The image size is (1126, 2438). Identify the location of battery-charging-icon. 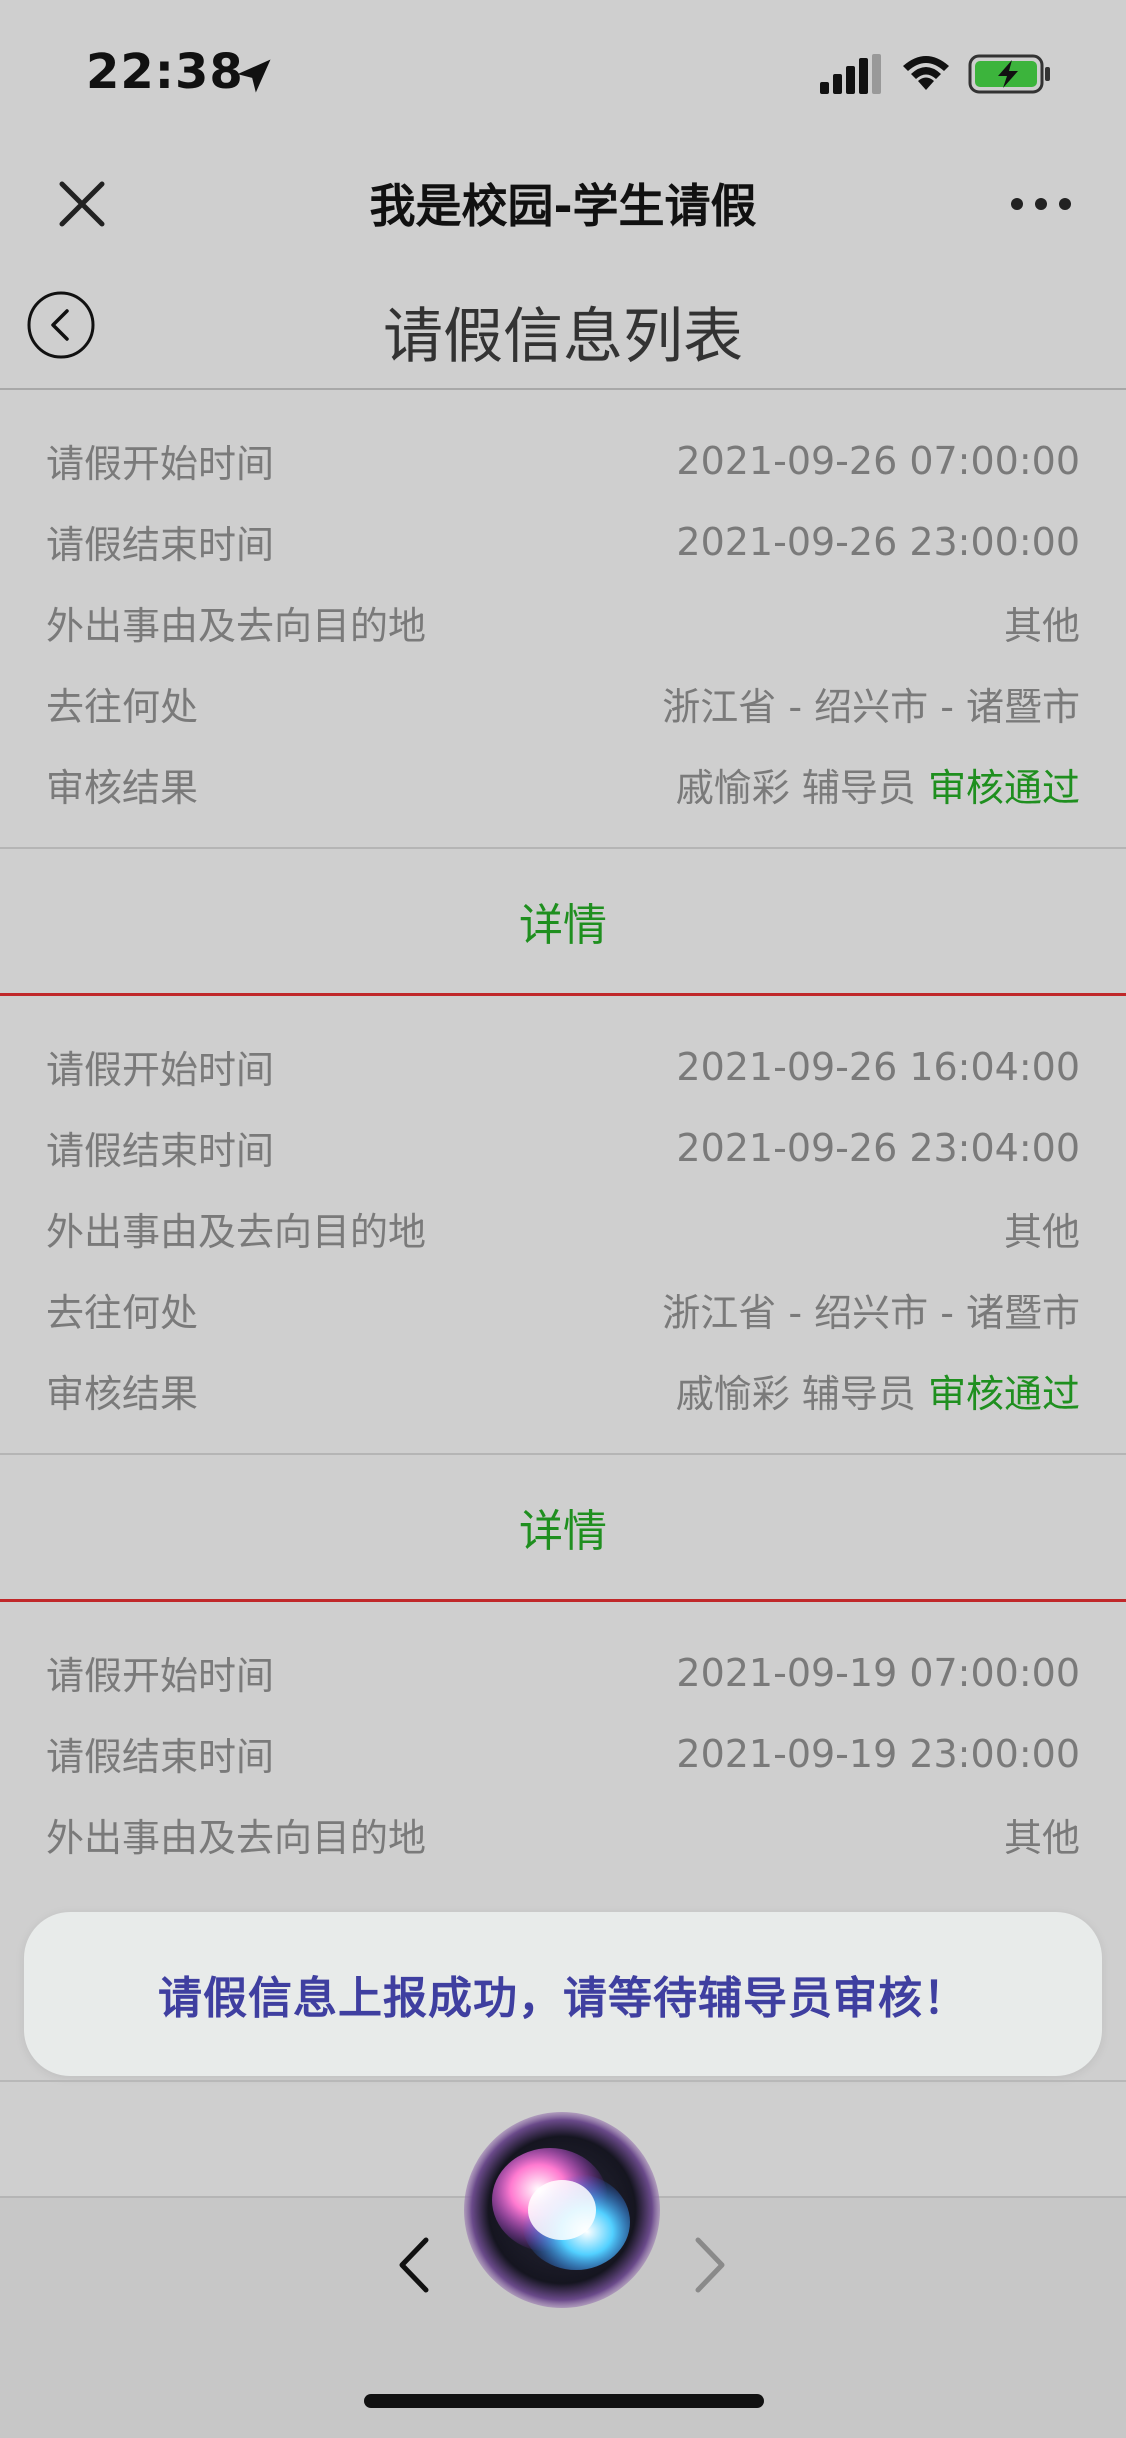
(1009, 74).